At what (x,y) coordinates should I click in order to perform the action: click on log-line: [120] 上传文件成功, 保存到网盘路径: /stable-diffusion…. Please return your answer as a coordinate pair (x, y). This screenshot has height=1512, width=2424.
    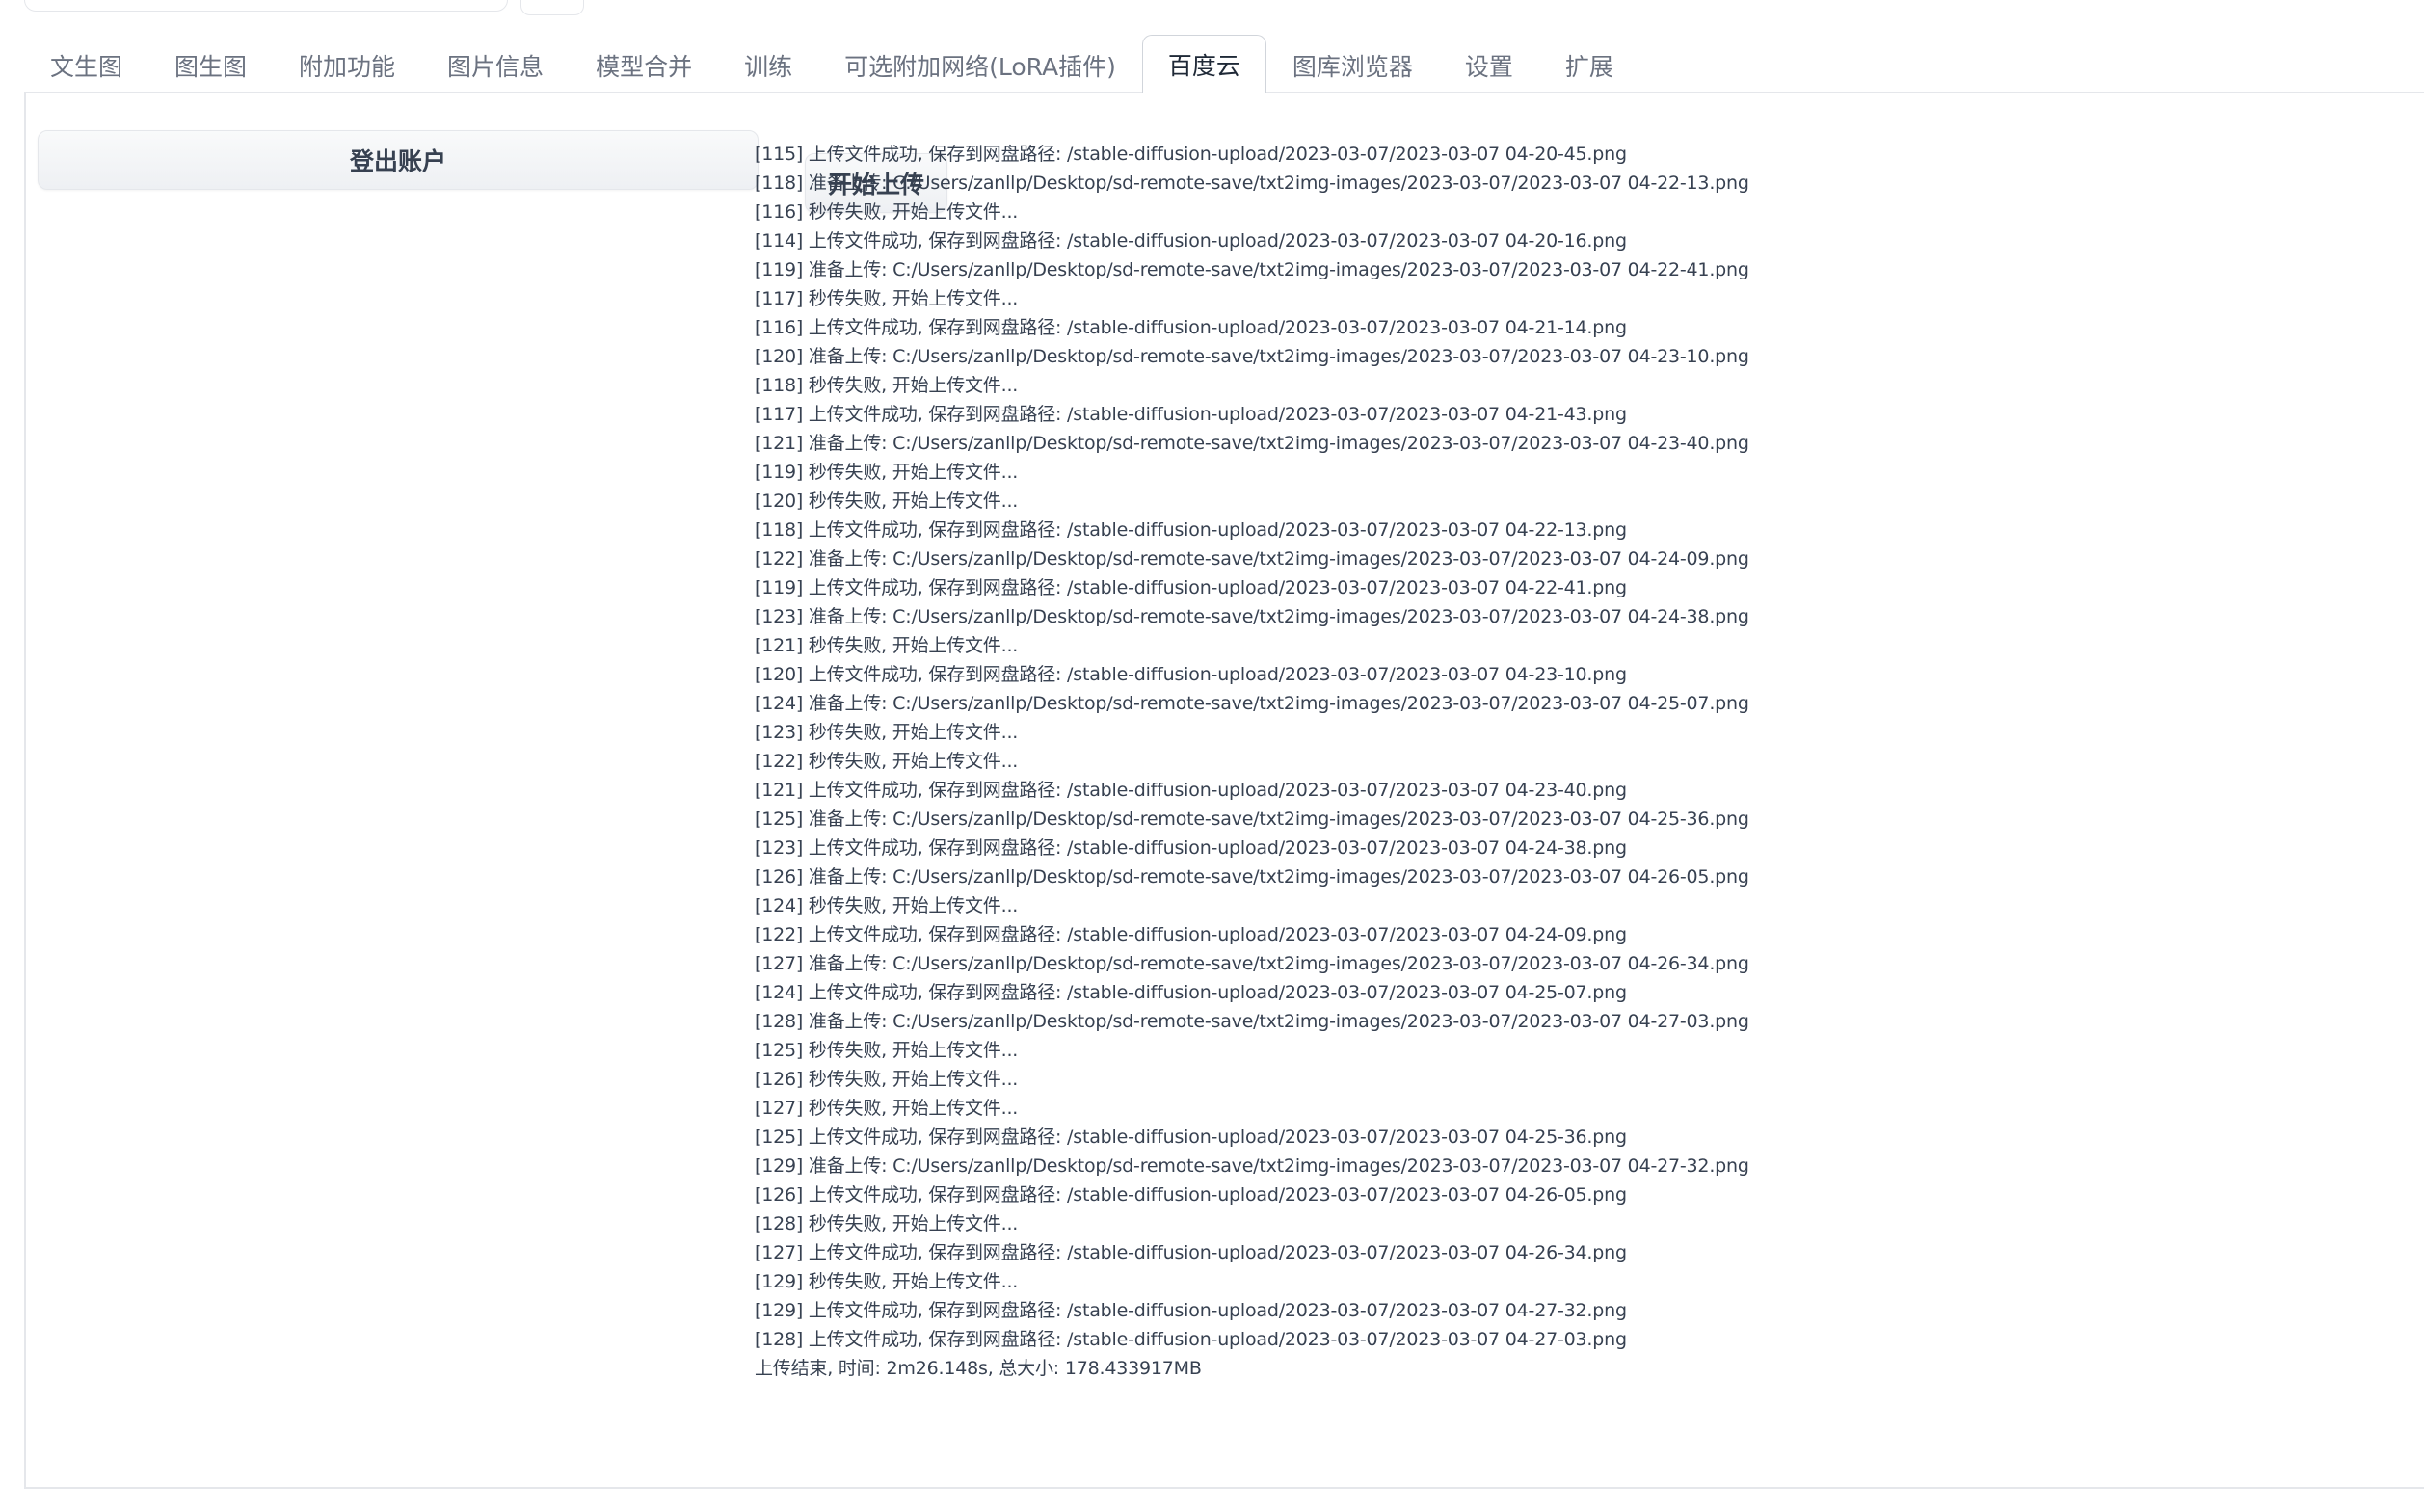
    Looking at the image, I should click on (1191, 674).